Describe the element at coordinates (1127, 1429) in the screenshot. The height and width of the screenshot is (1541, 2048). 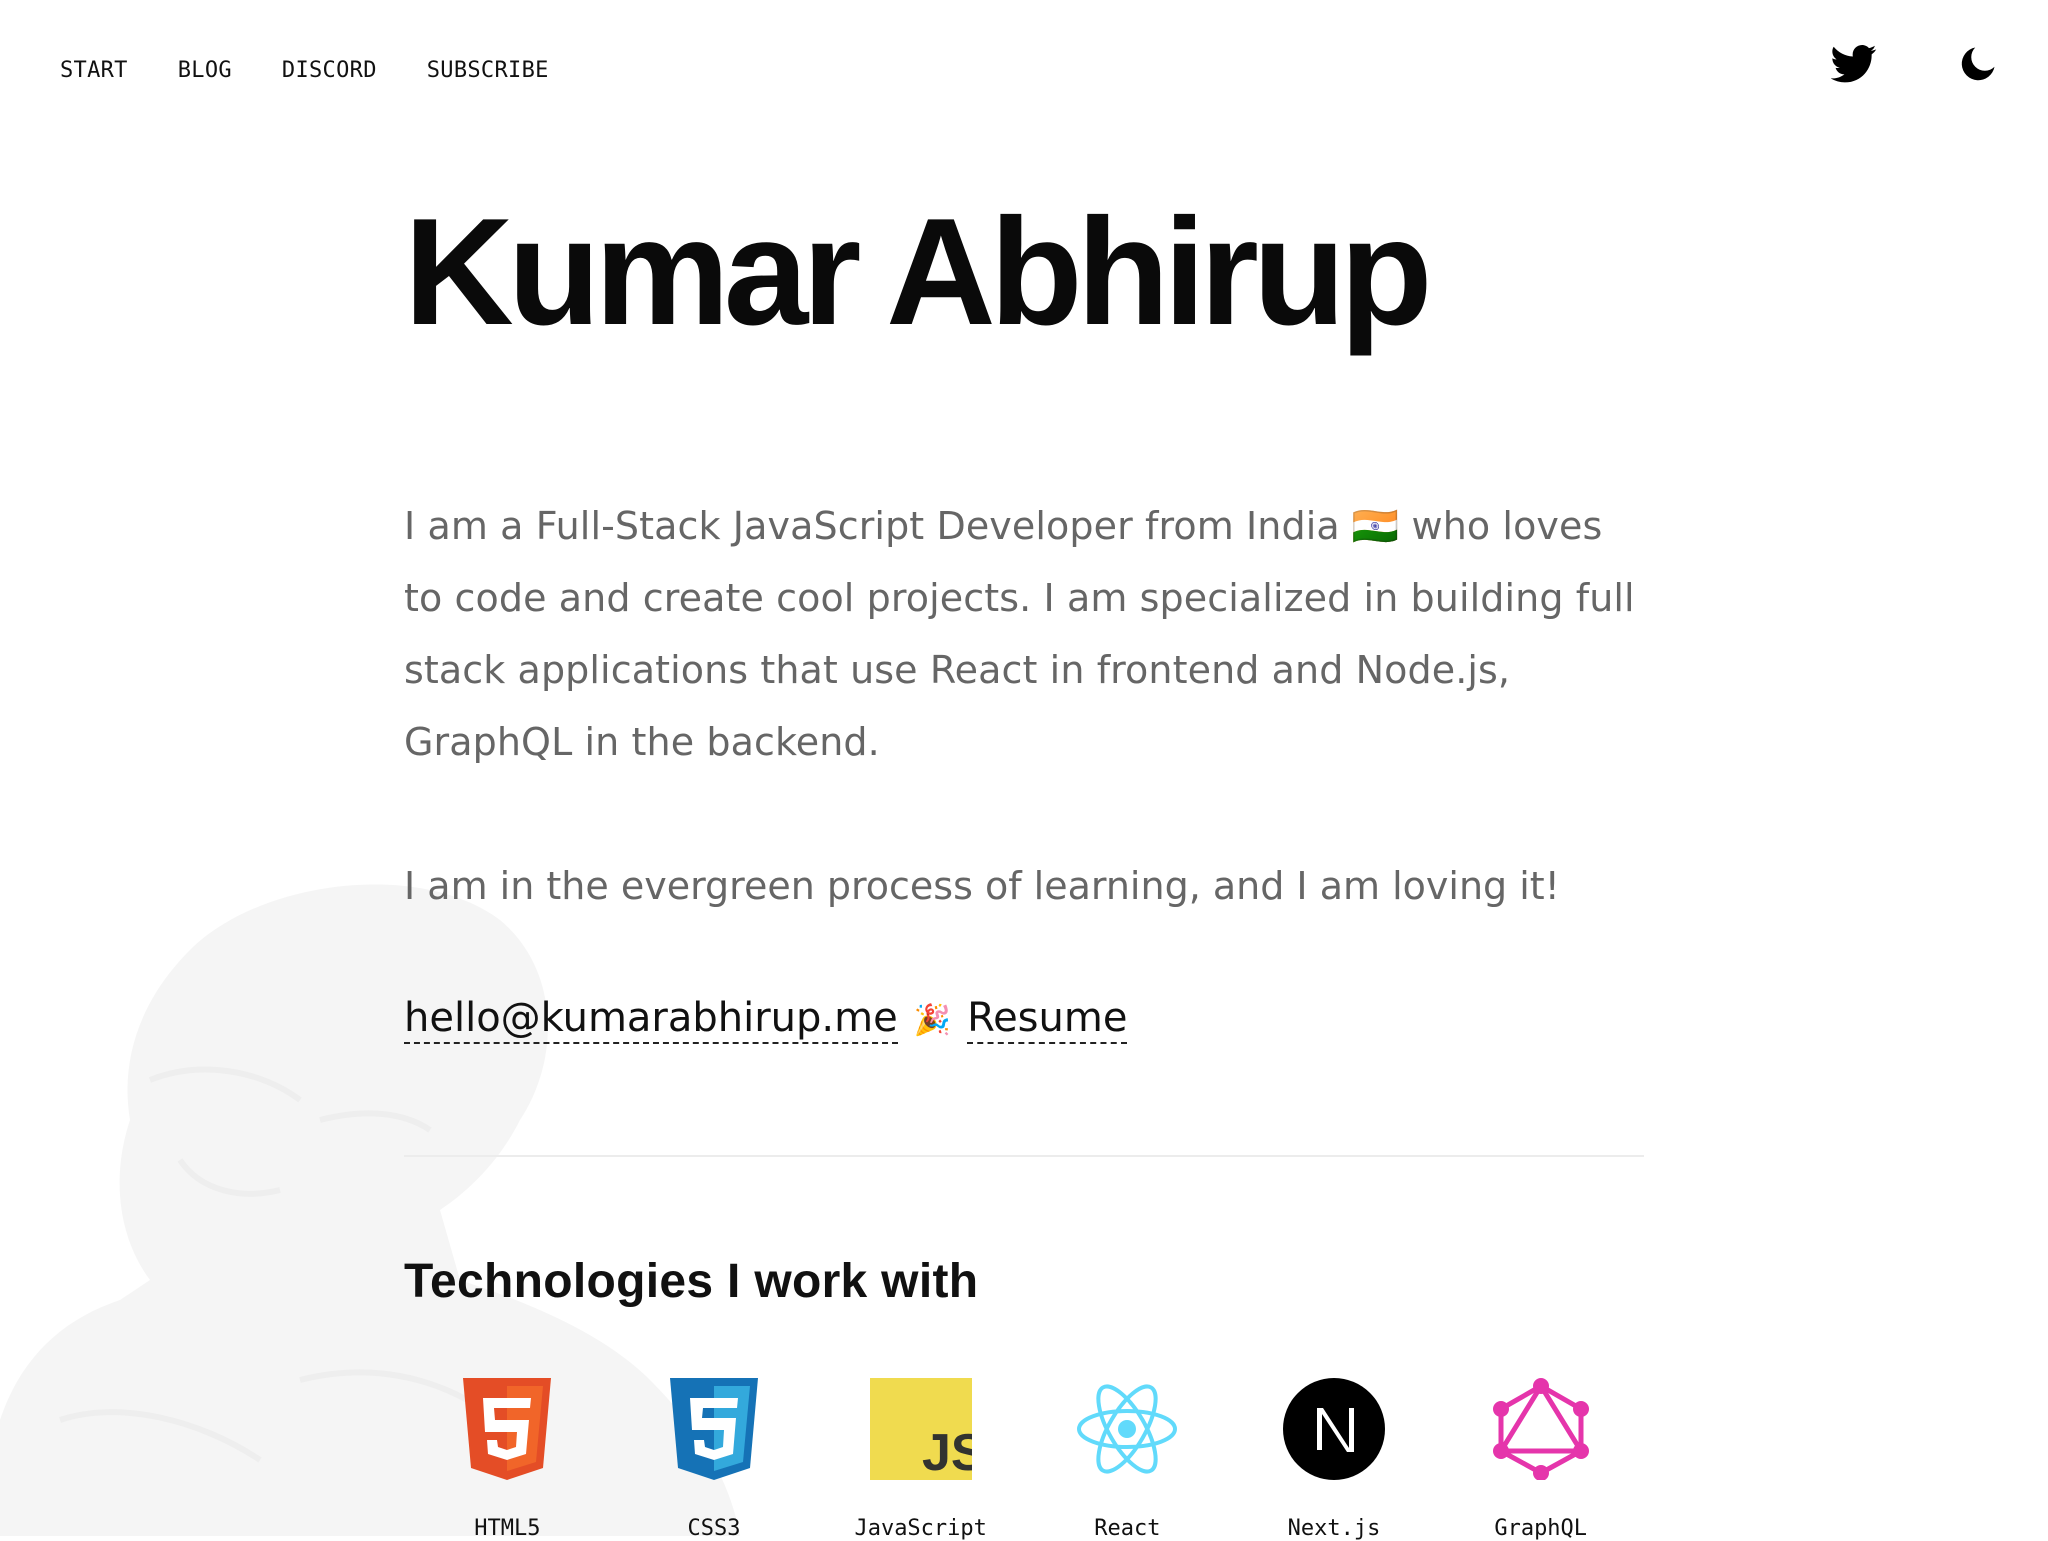
I see `react-icon` at that location.